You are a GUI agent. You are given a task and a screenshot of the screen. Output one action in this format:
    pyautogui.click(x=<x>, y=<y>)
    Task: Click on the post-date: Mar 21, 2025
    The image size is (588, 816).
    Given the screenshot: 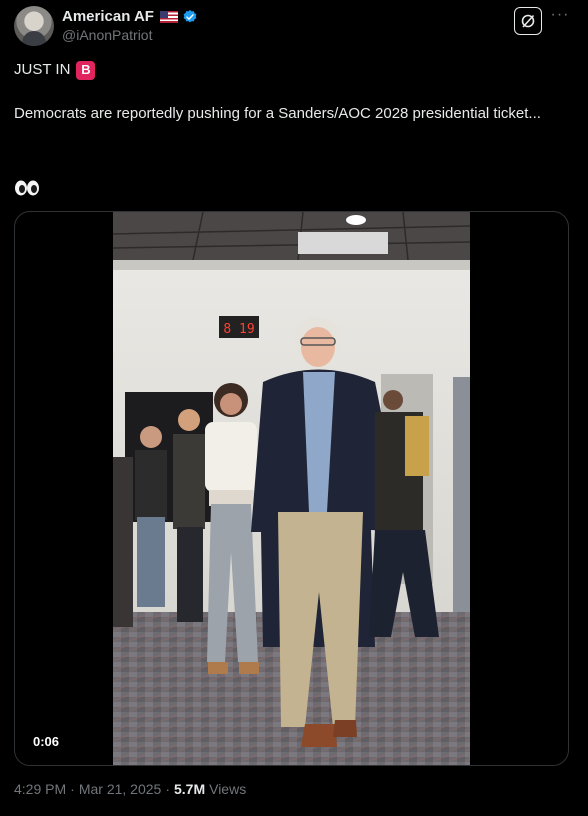 What is the action you would take?
    pyautogui.click(x=120, y=789)
    